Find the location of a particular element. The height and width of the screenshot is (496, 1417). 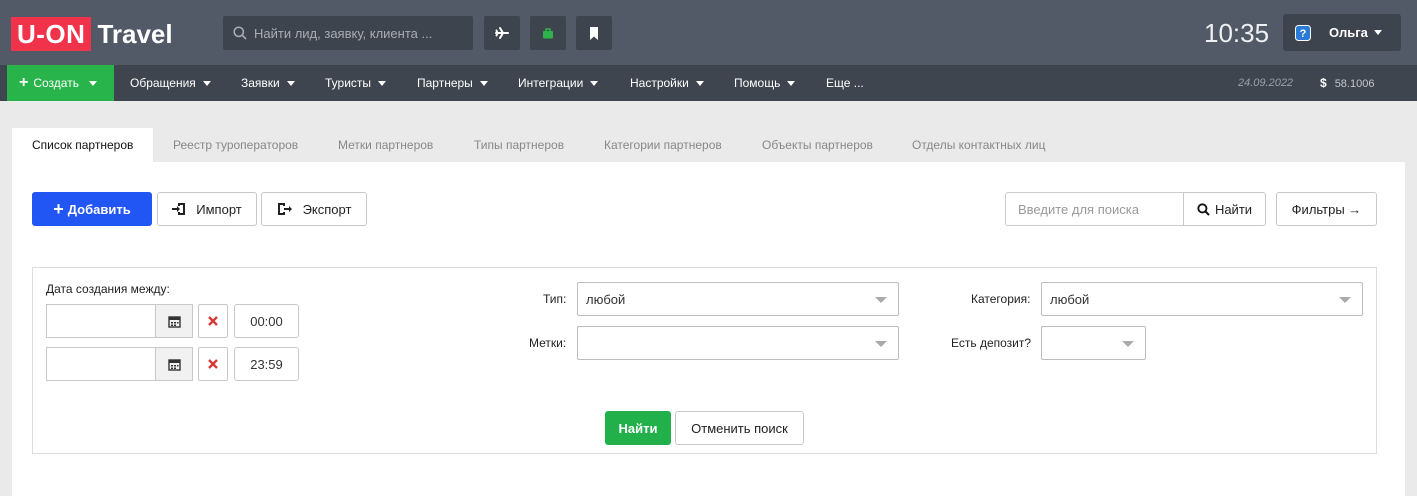

current-date: 24.09.2022 is located at coordinates (1266, 83).